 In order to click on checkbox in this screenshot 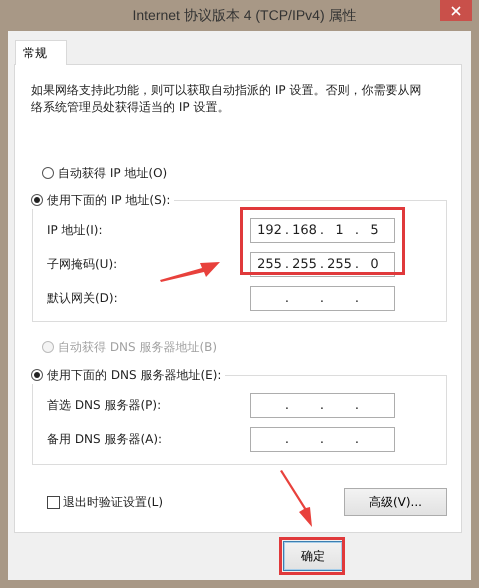, I will do `click(53, 502)`.